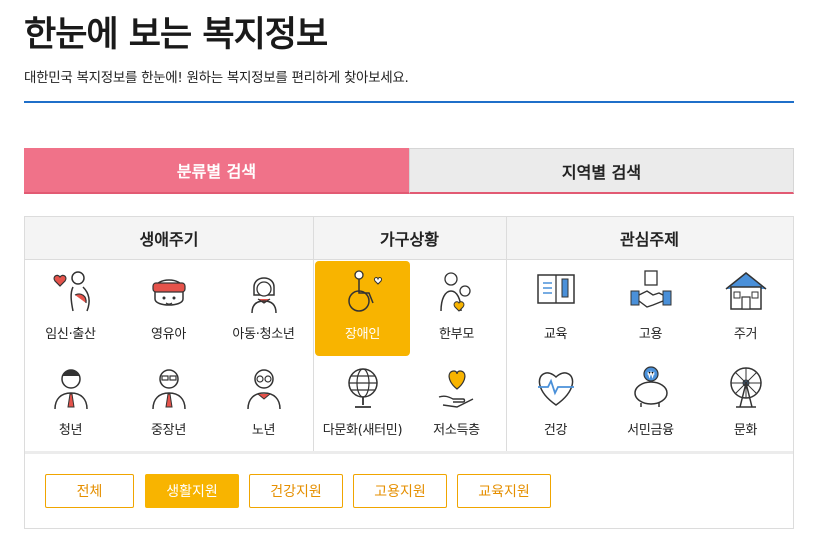  I want to click on category-label: 청년, so click(70, 430).